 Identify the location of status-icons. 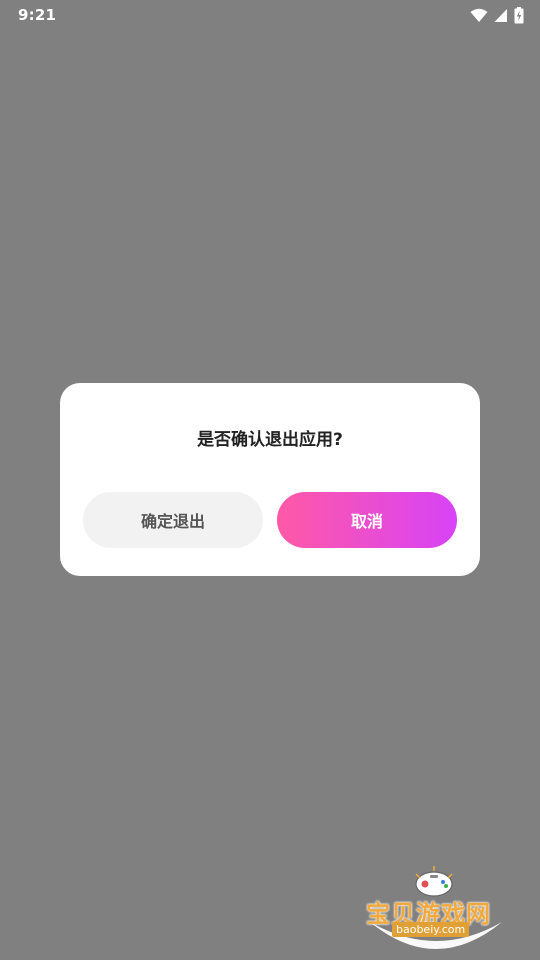
(497, 15).